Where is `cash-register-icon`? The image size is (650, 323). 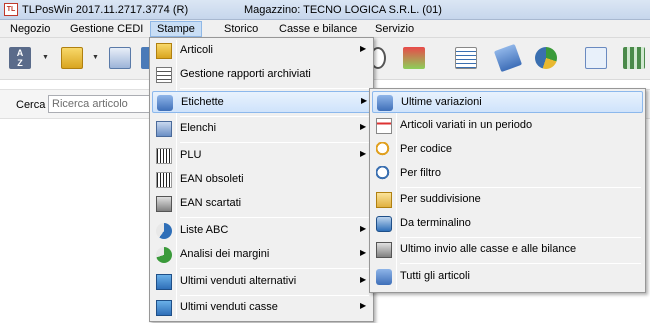
cash-register-icon is located at coordinates (164, 308).